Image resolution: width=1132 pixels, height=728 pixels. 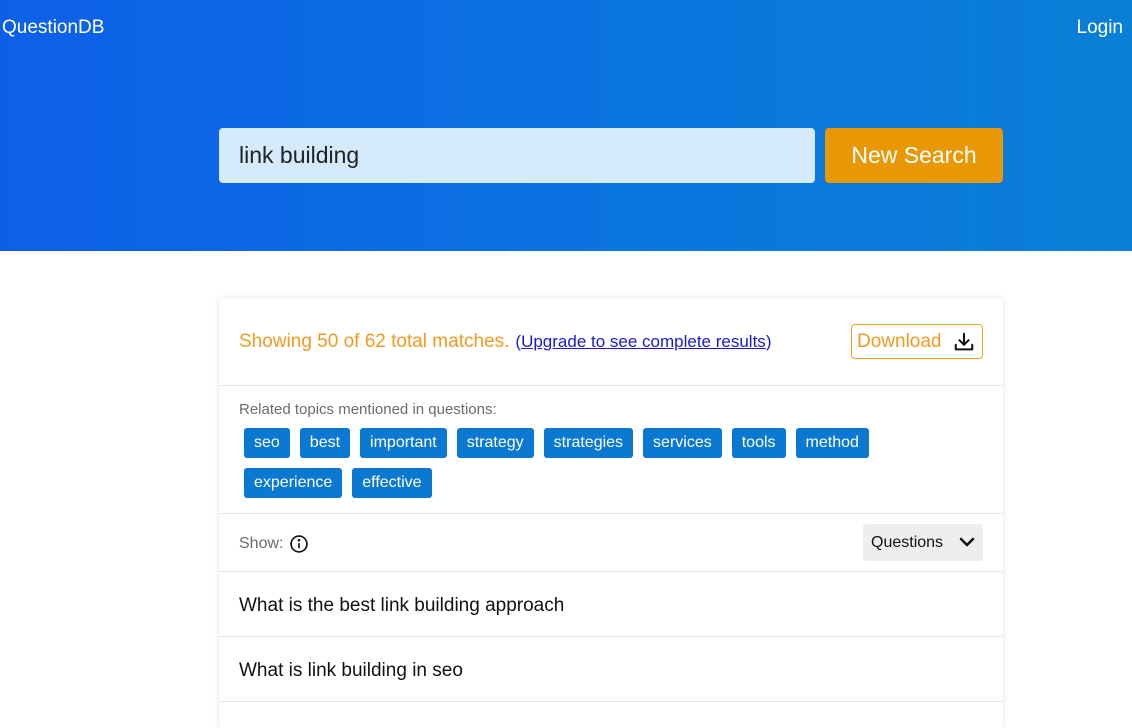 I want to click on topic-tag-effective: effective, so click(x=392, y=483).